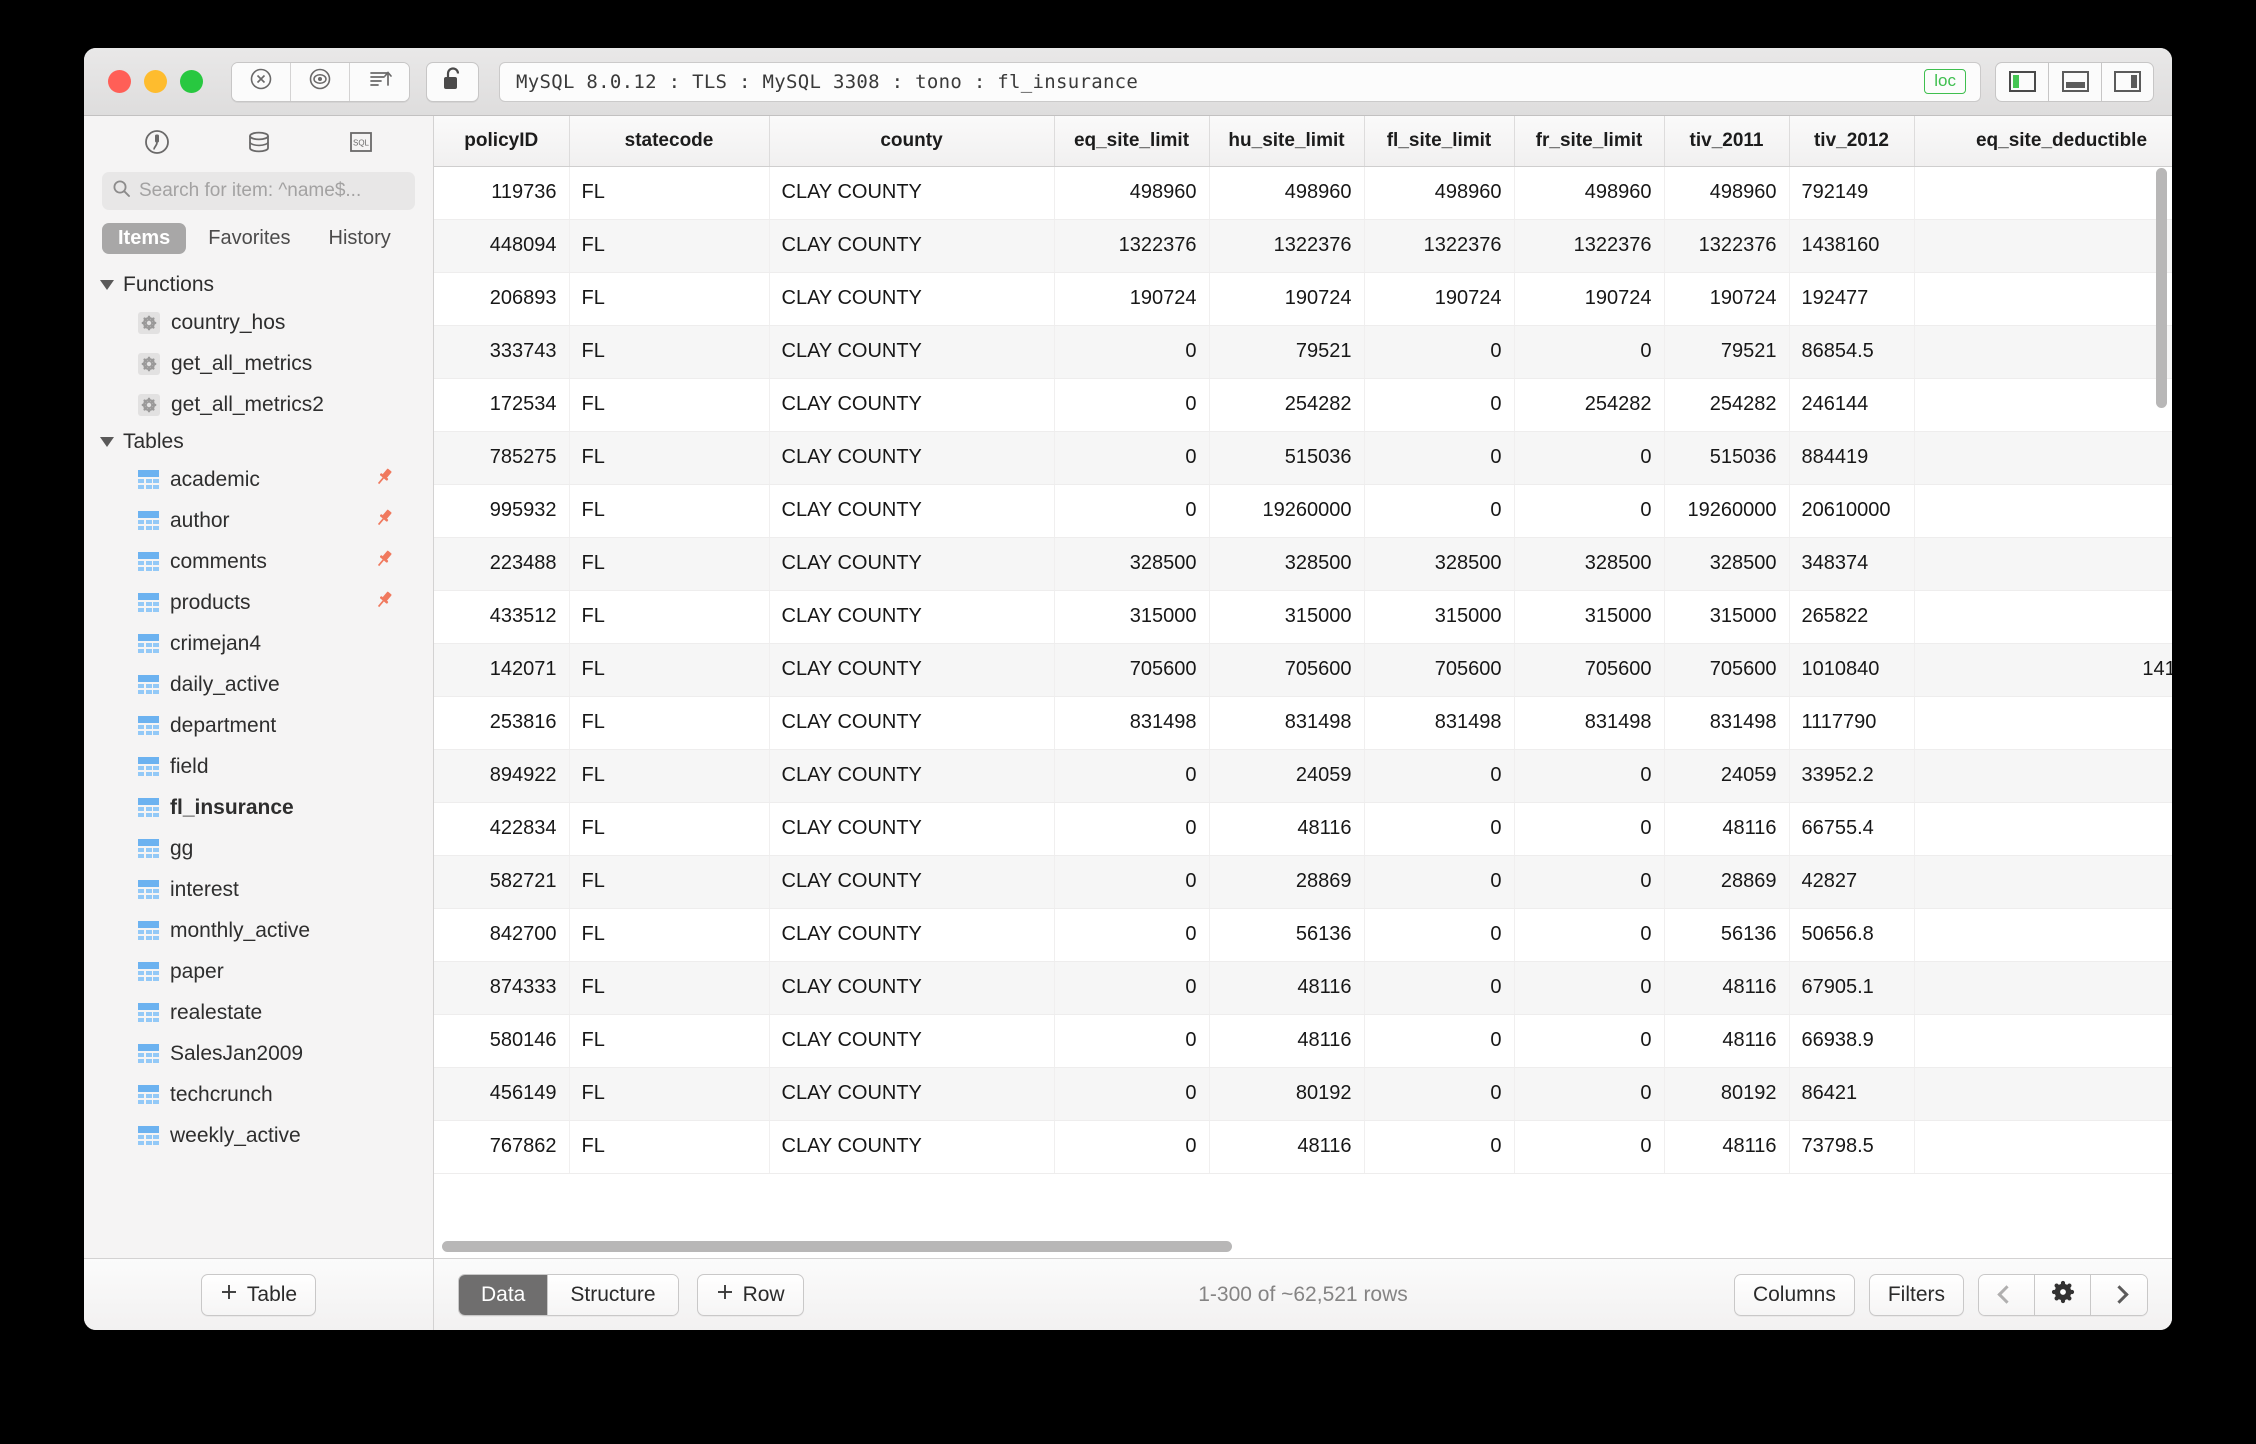 This screenshot has height=1444, width=2256. Describe the element at coordinates (249, 238) in the screenshot. I see `tab-favorites: Favorites` at that location.